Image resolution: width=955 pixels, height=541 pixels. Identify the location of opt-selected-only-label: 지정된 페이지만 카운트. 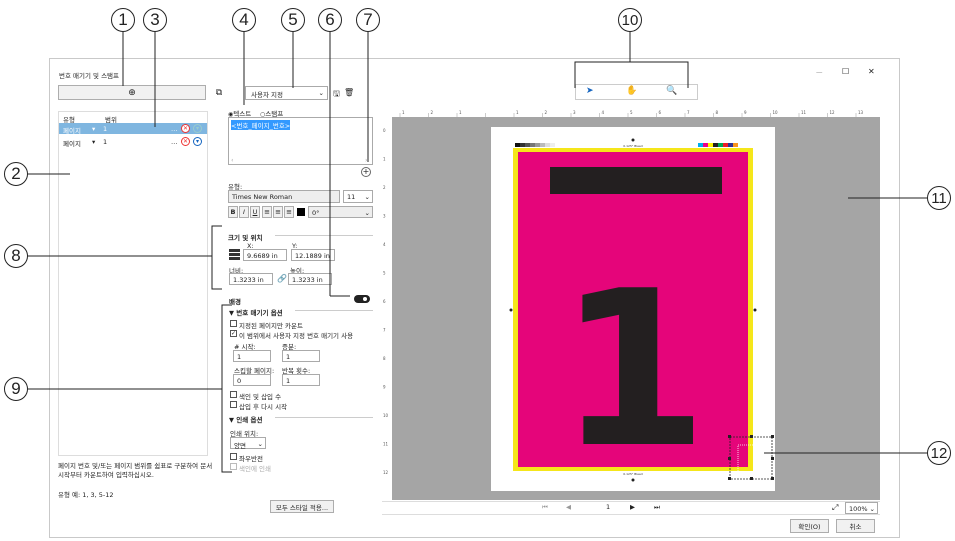
(271, 326).